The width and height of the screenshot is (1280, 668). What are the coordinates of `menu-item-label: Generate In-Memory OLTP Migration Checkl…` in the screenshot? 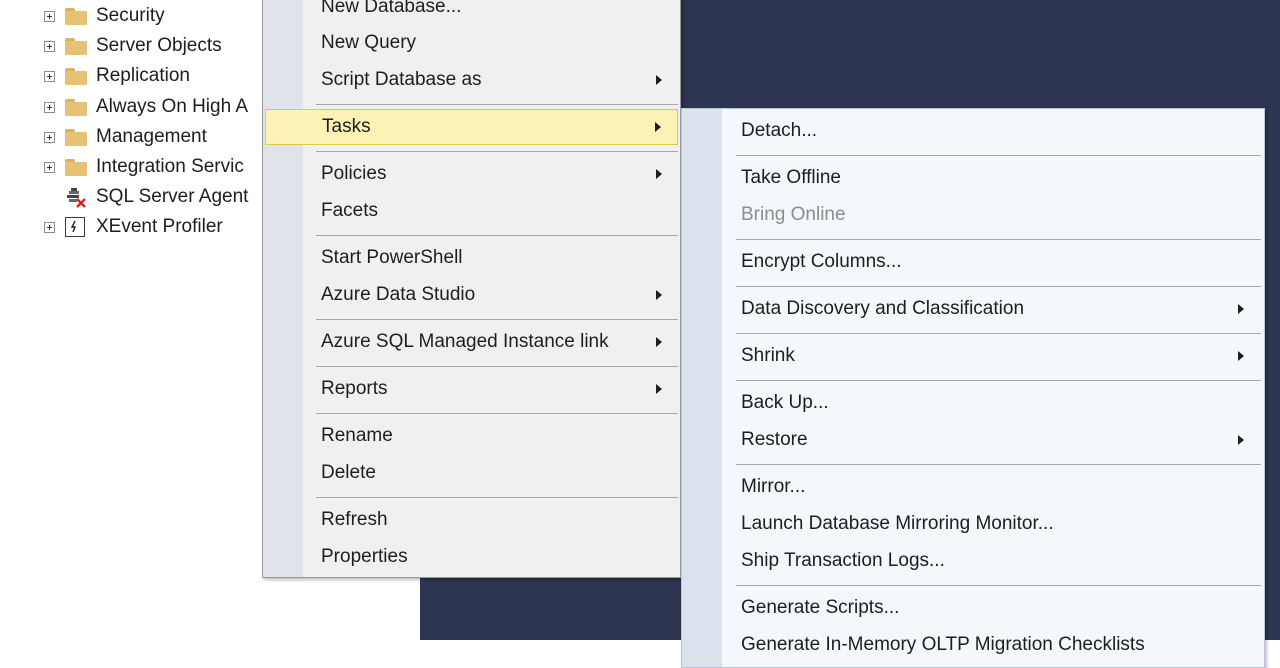 It's located at (943, 644).